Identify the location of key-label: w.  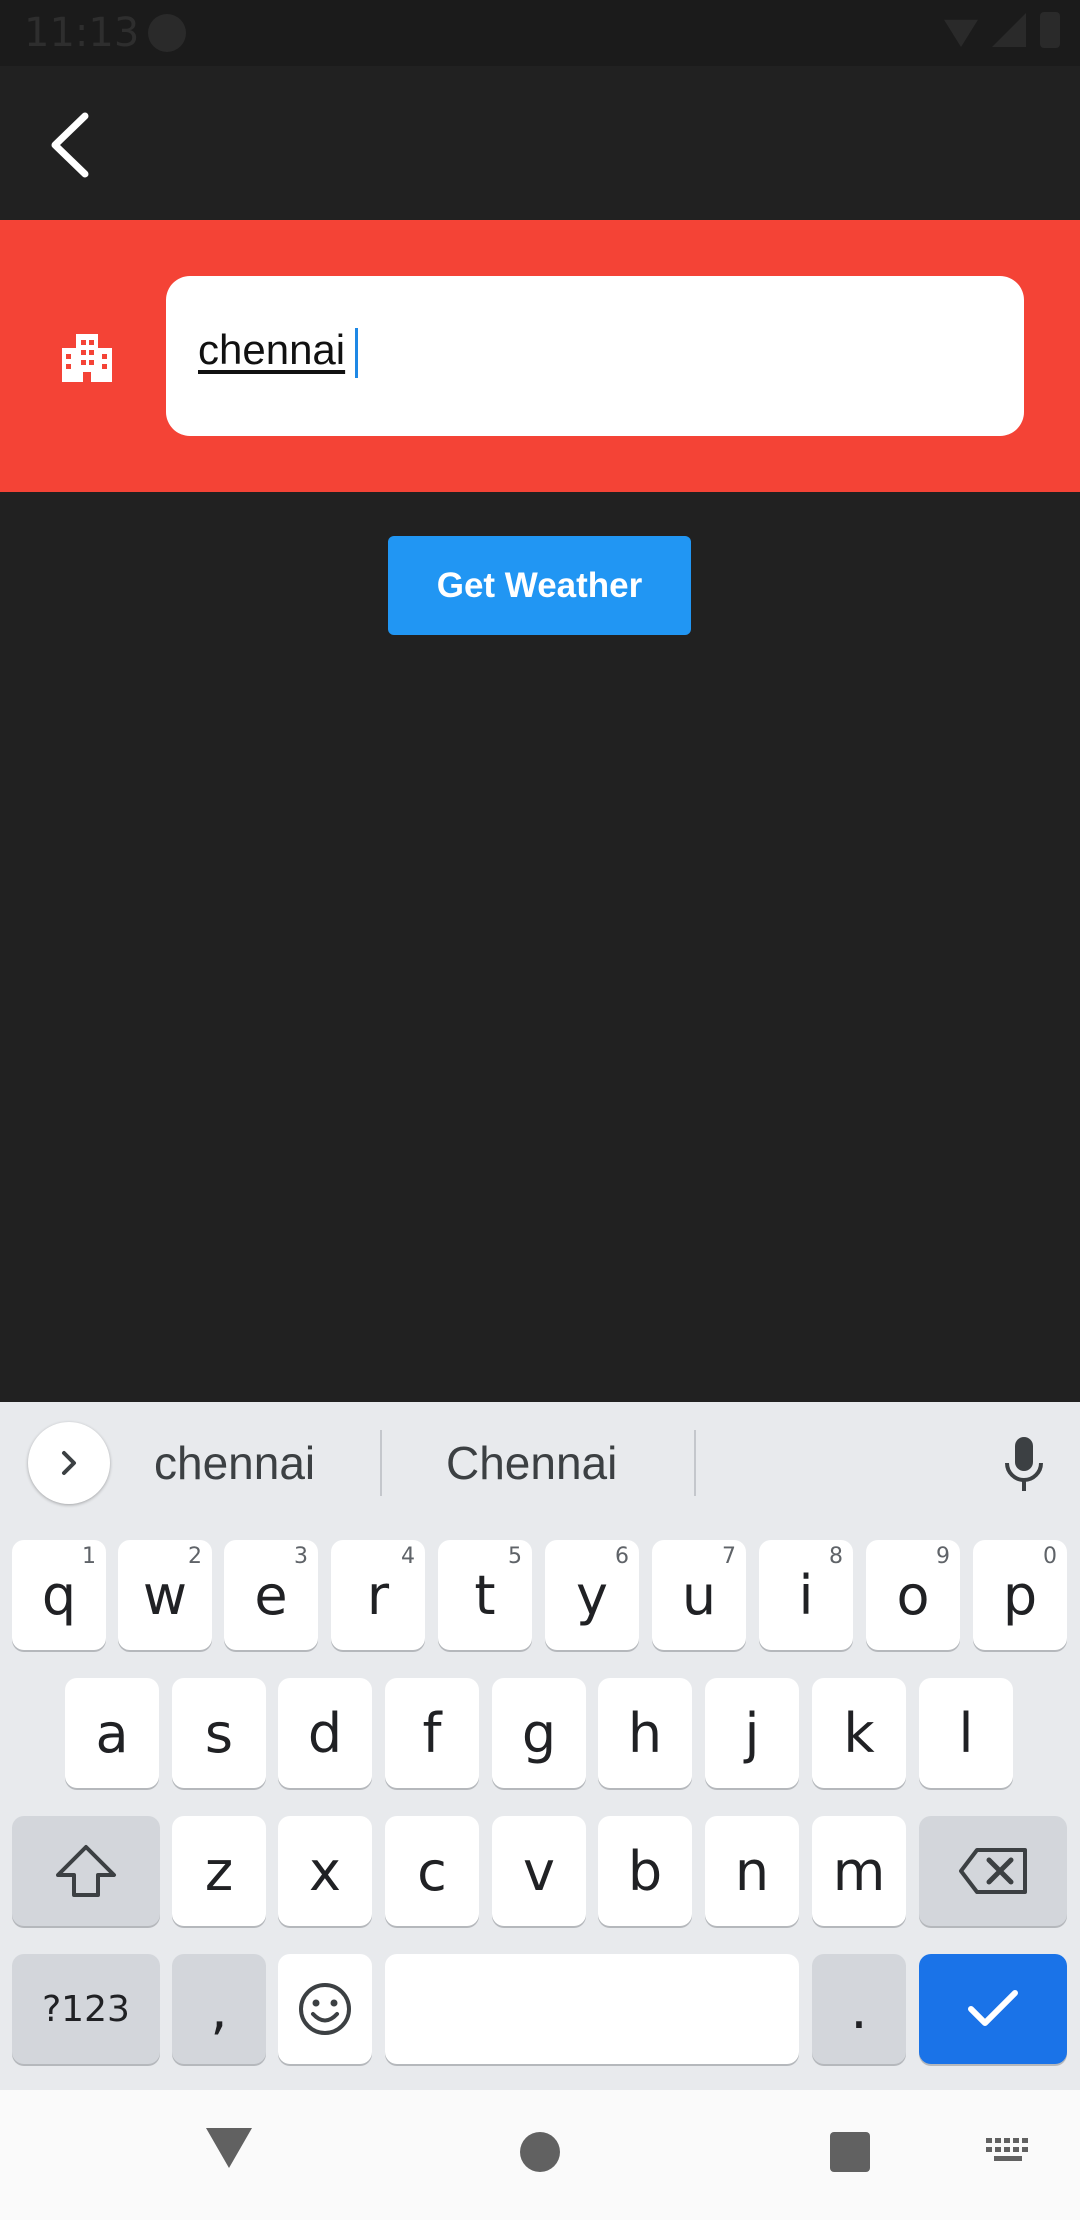
(165, 1595).